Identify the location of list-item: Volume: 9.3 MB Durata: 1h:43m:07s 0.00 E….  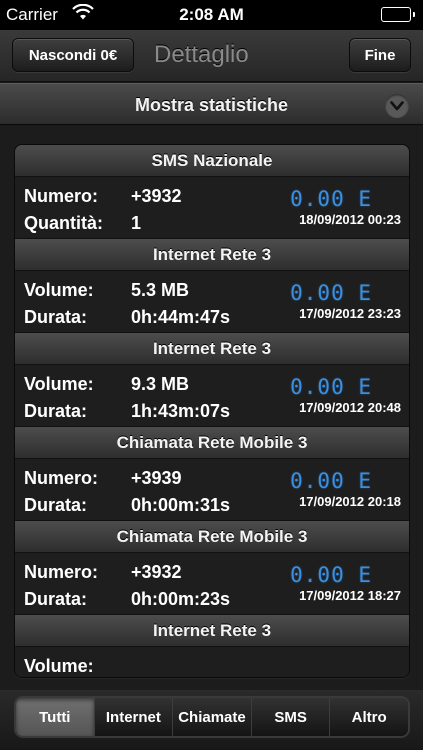
(212, 396).